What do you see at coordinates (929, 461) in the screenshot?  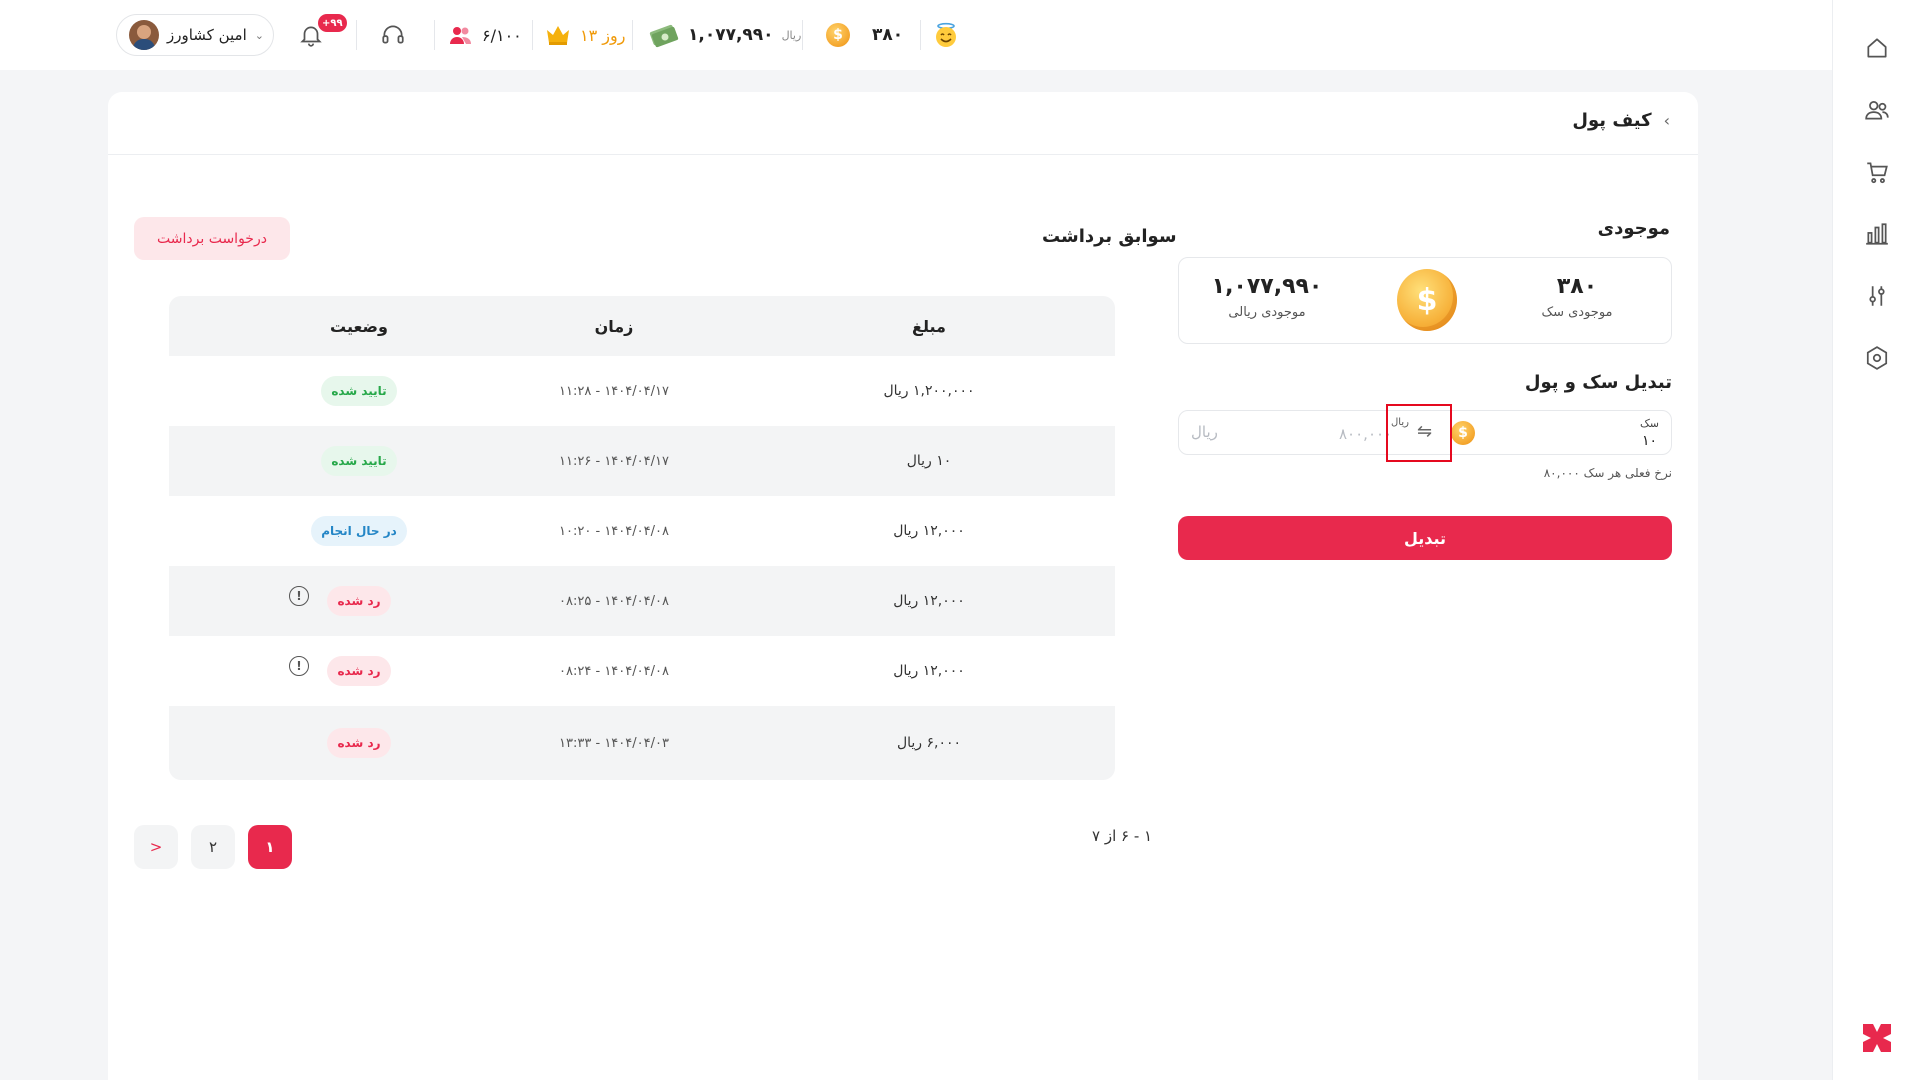 I see `row-amount: ۱۰ ریال` at bounding box center [929, 461].